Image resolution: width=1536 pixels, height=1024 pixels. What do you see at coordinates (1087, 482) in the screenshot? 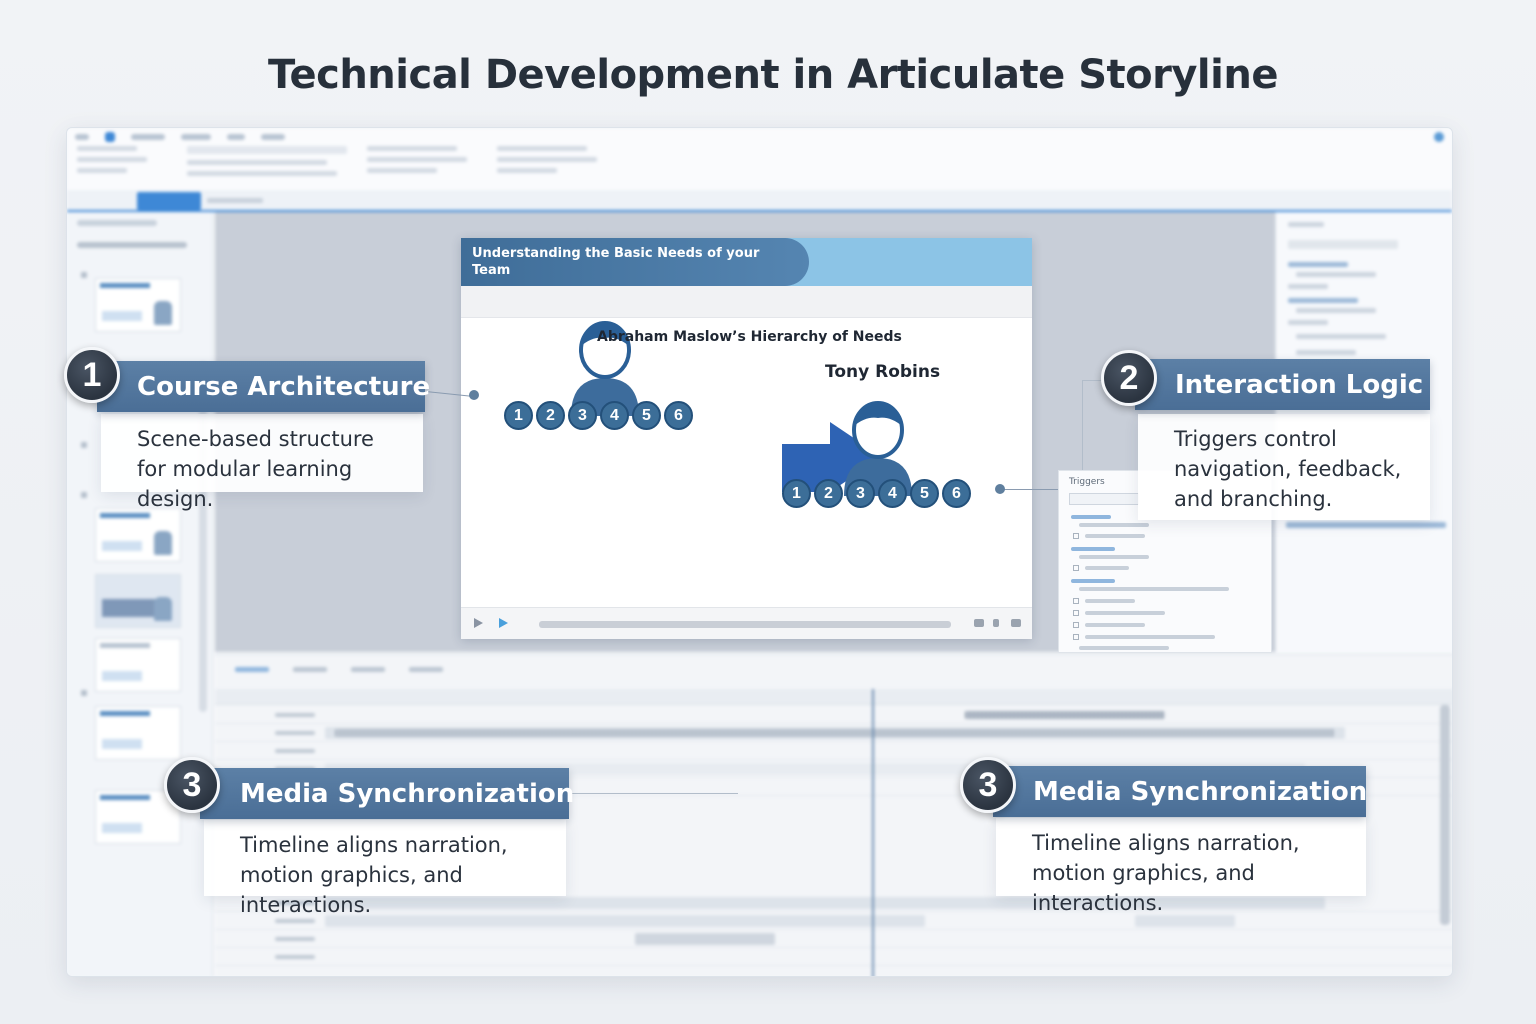
I see `triggers-panel-title: Triggers` at bounding box center [1087, 482].